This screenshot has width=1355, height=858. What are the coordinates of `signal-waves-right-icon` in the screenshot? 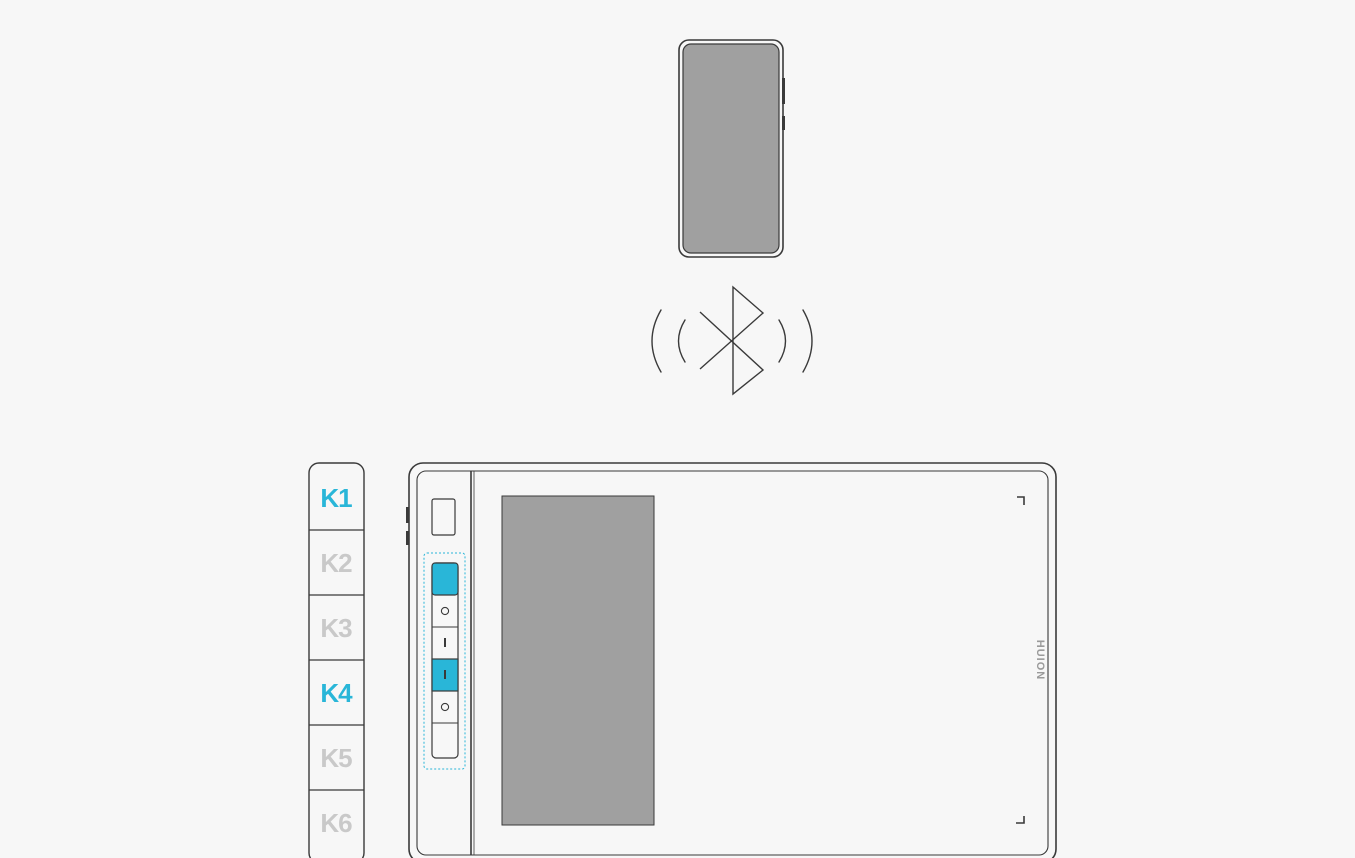 It's located at (795, 341).